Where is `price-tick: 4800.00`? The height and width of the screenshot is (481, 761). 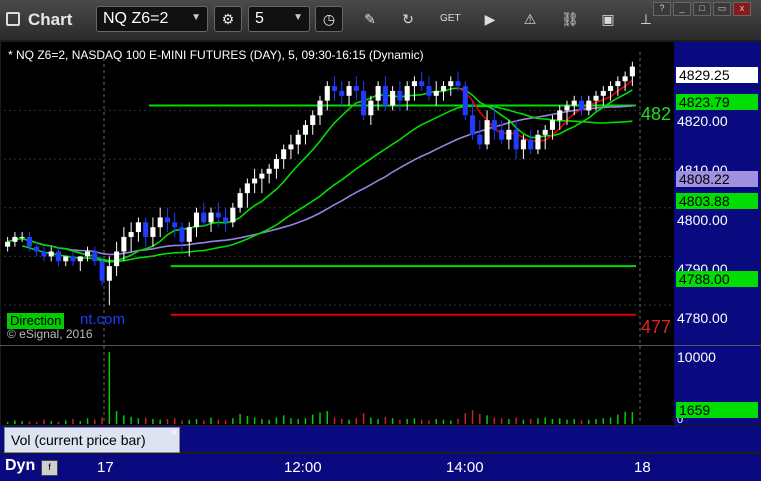 price-tick: 4800.00 is located at coordinates (702, 220).